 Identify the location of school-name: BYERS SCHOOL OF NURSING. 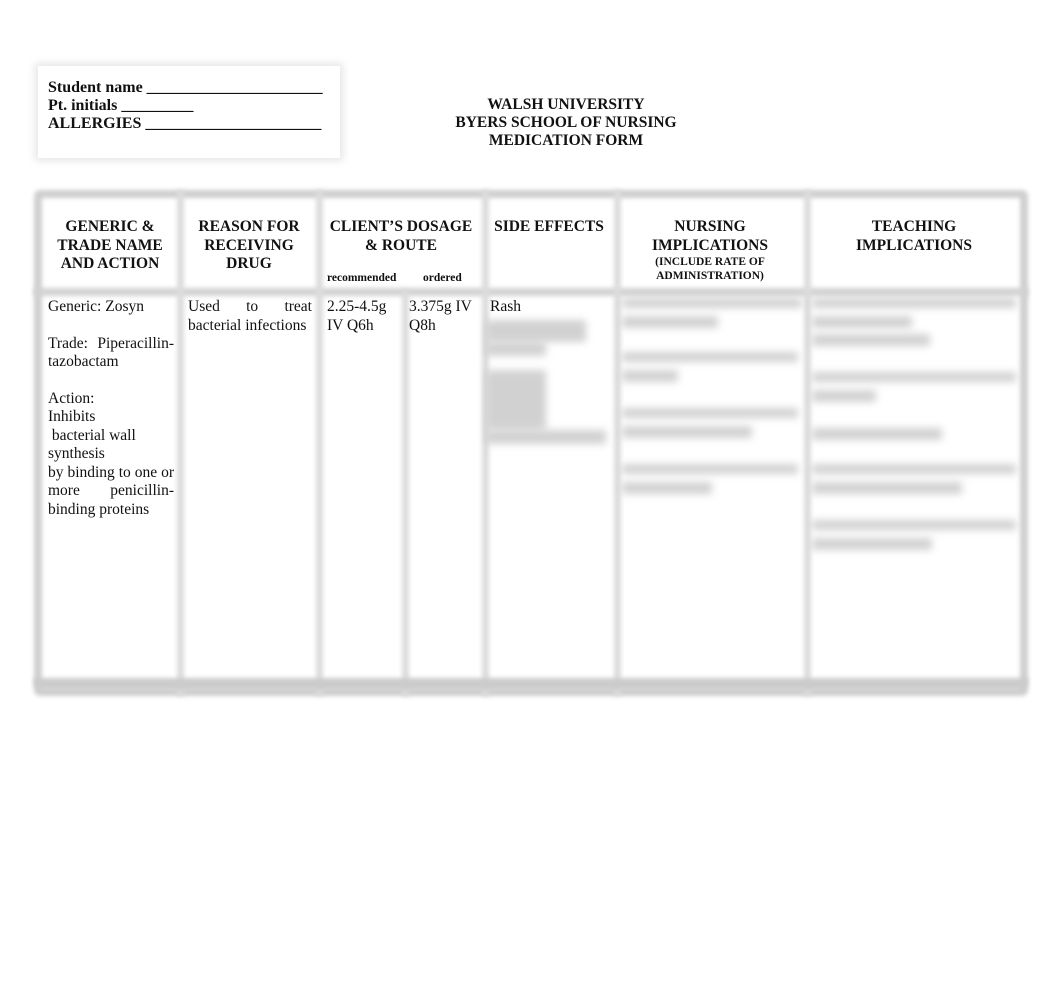
(566, 122).